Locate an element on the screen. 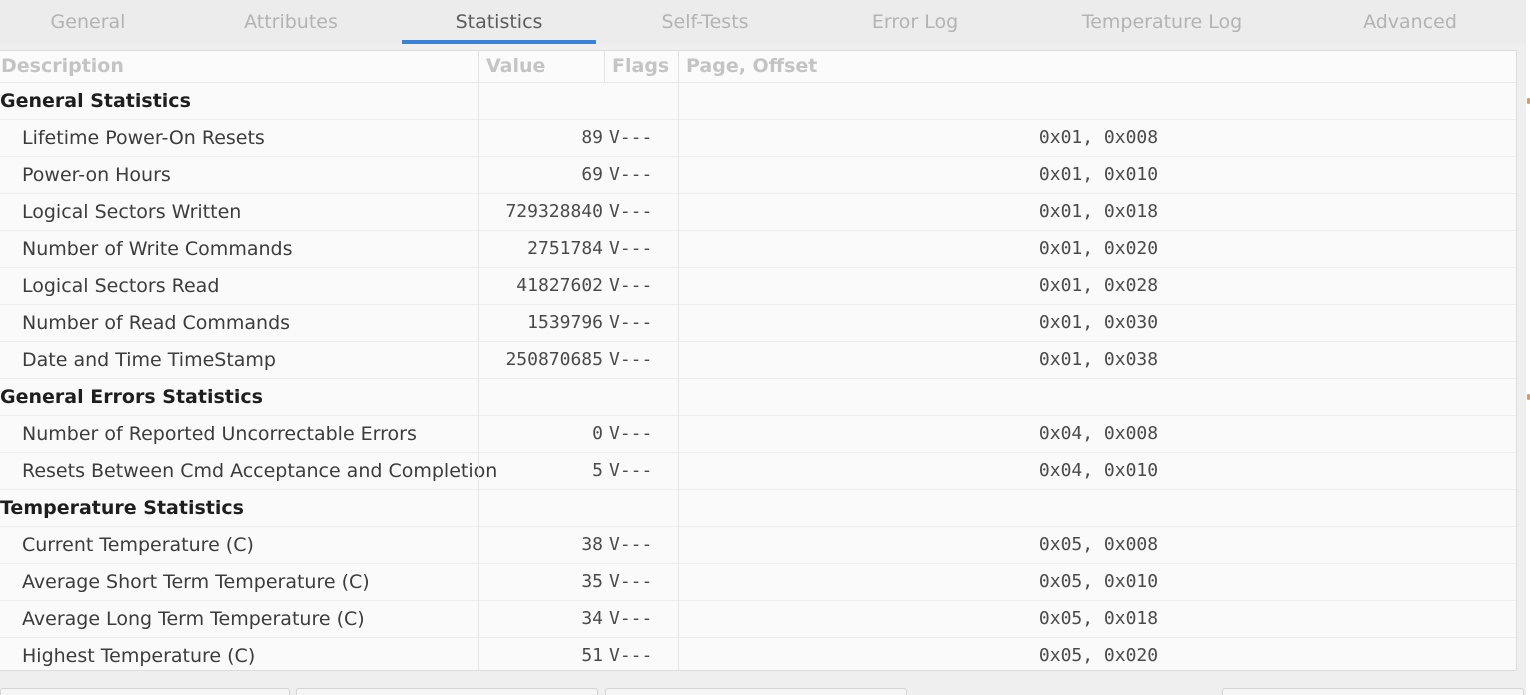  column-header-flags: Flags is located at coordinates (640, 66).